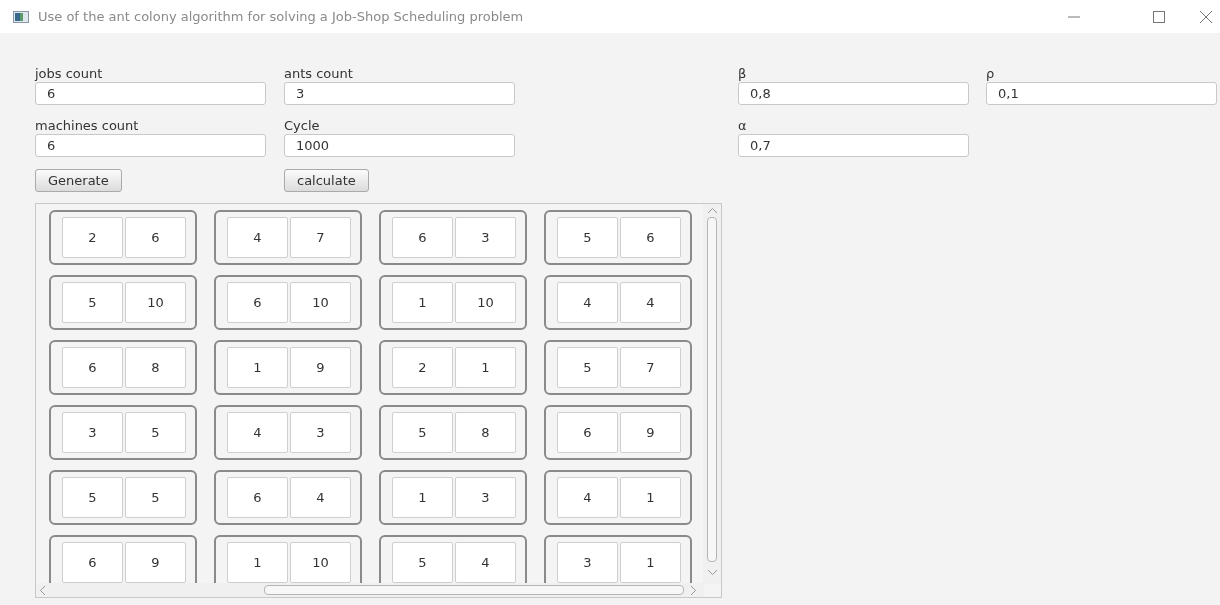 The image size is (1220, 605). Describe the element at coordinates (318, 74) in the screenshot. I see `field-label: ants count` at that location.